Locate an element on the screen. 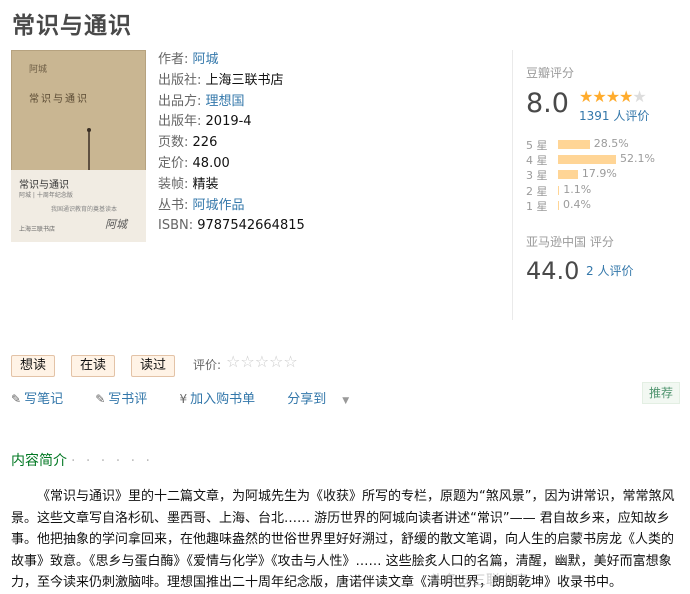  info-row: ISBN: 9787542664815 is located at coordinates (231, 226).